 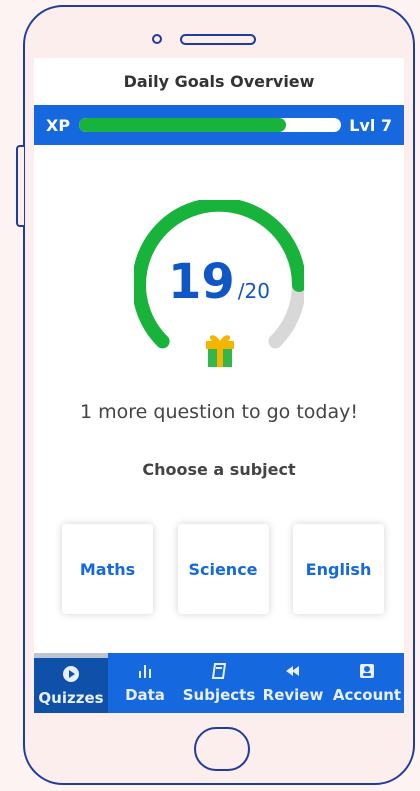 What do you see at coordinates (145, 671) in the screenshot?
I see `bar-chart-icon` at bounding box center [145, 671].